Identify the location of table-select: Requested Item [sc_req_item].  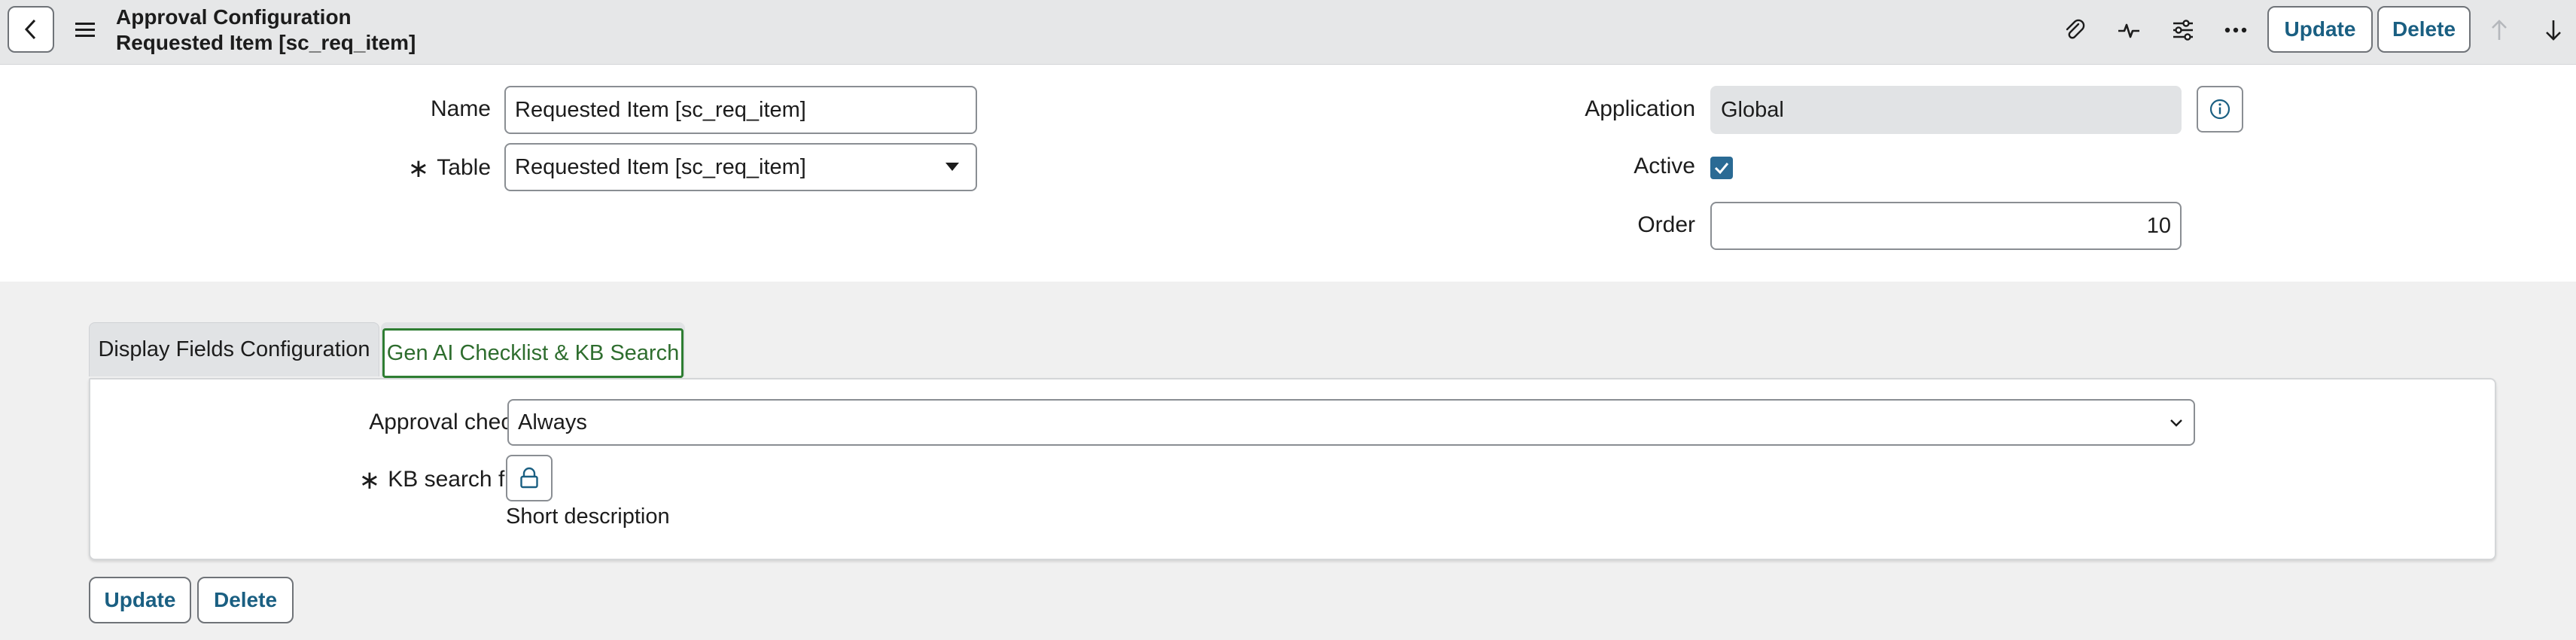
(740, 167).